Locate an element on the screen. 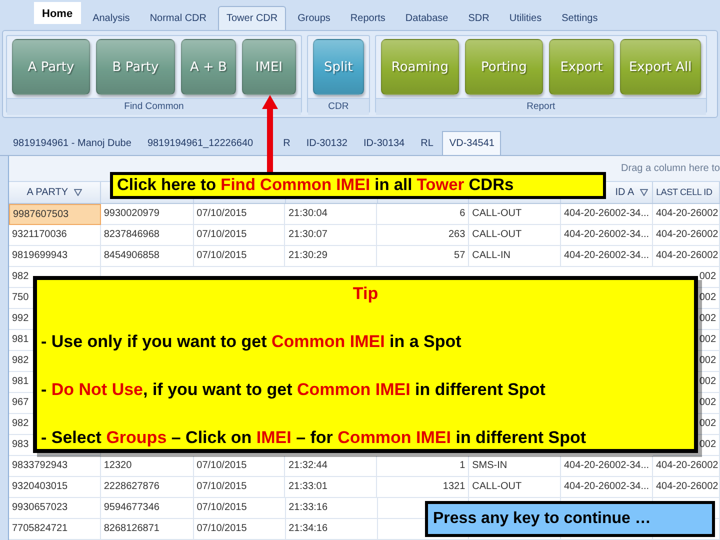 The height and width of the screenshot is (540, 720). table-cell: 9930657023 is located at coordinates (55, 508).